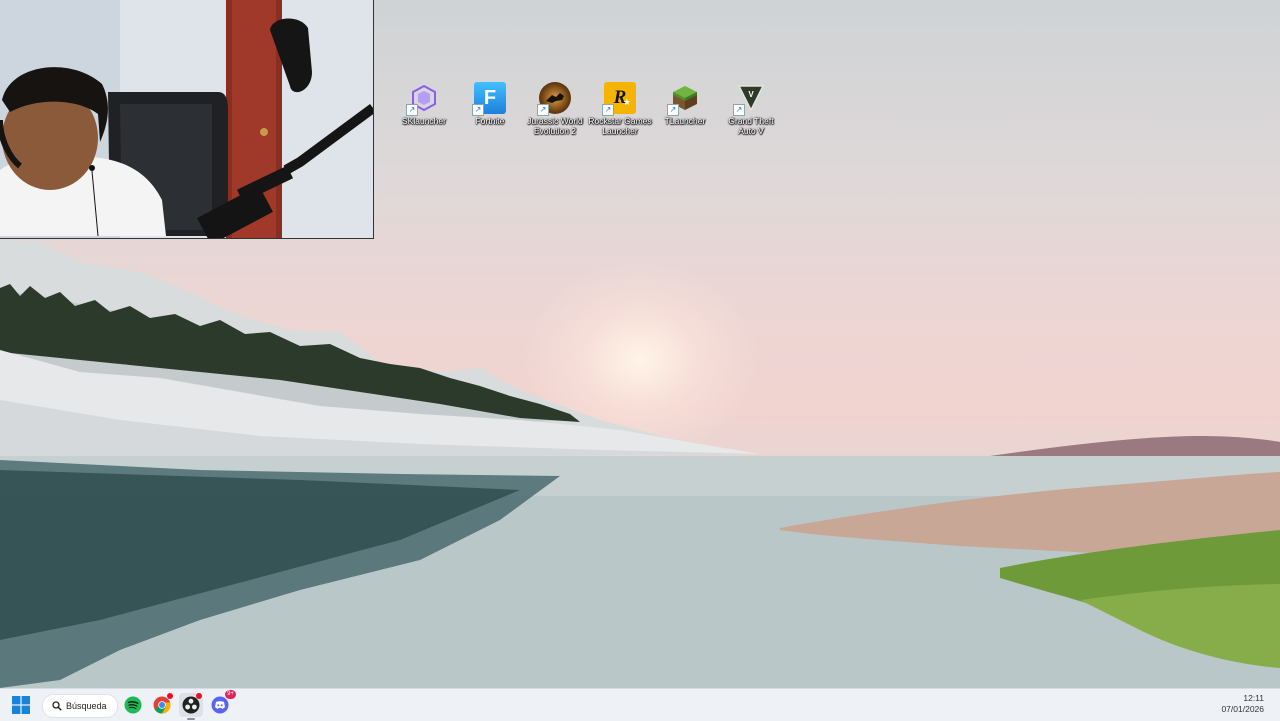 The image size is (1280, 721). I want to click on taskbar-app-spotify, so click(133, 705).